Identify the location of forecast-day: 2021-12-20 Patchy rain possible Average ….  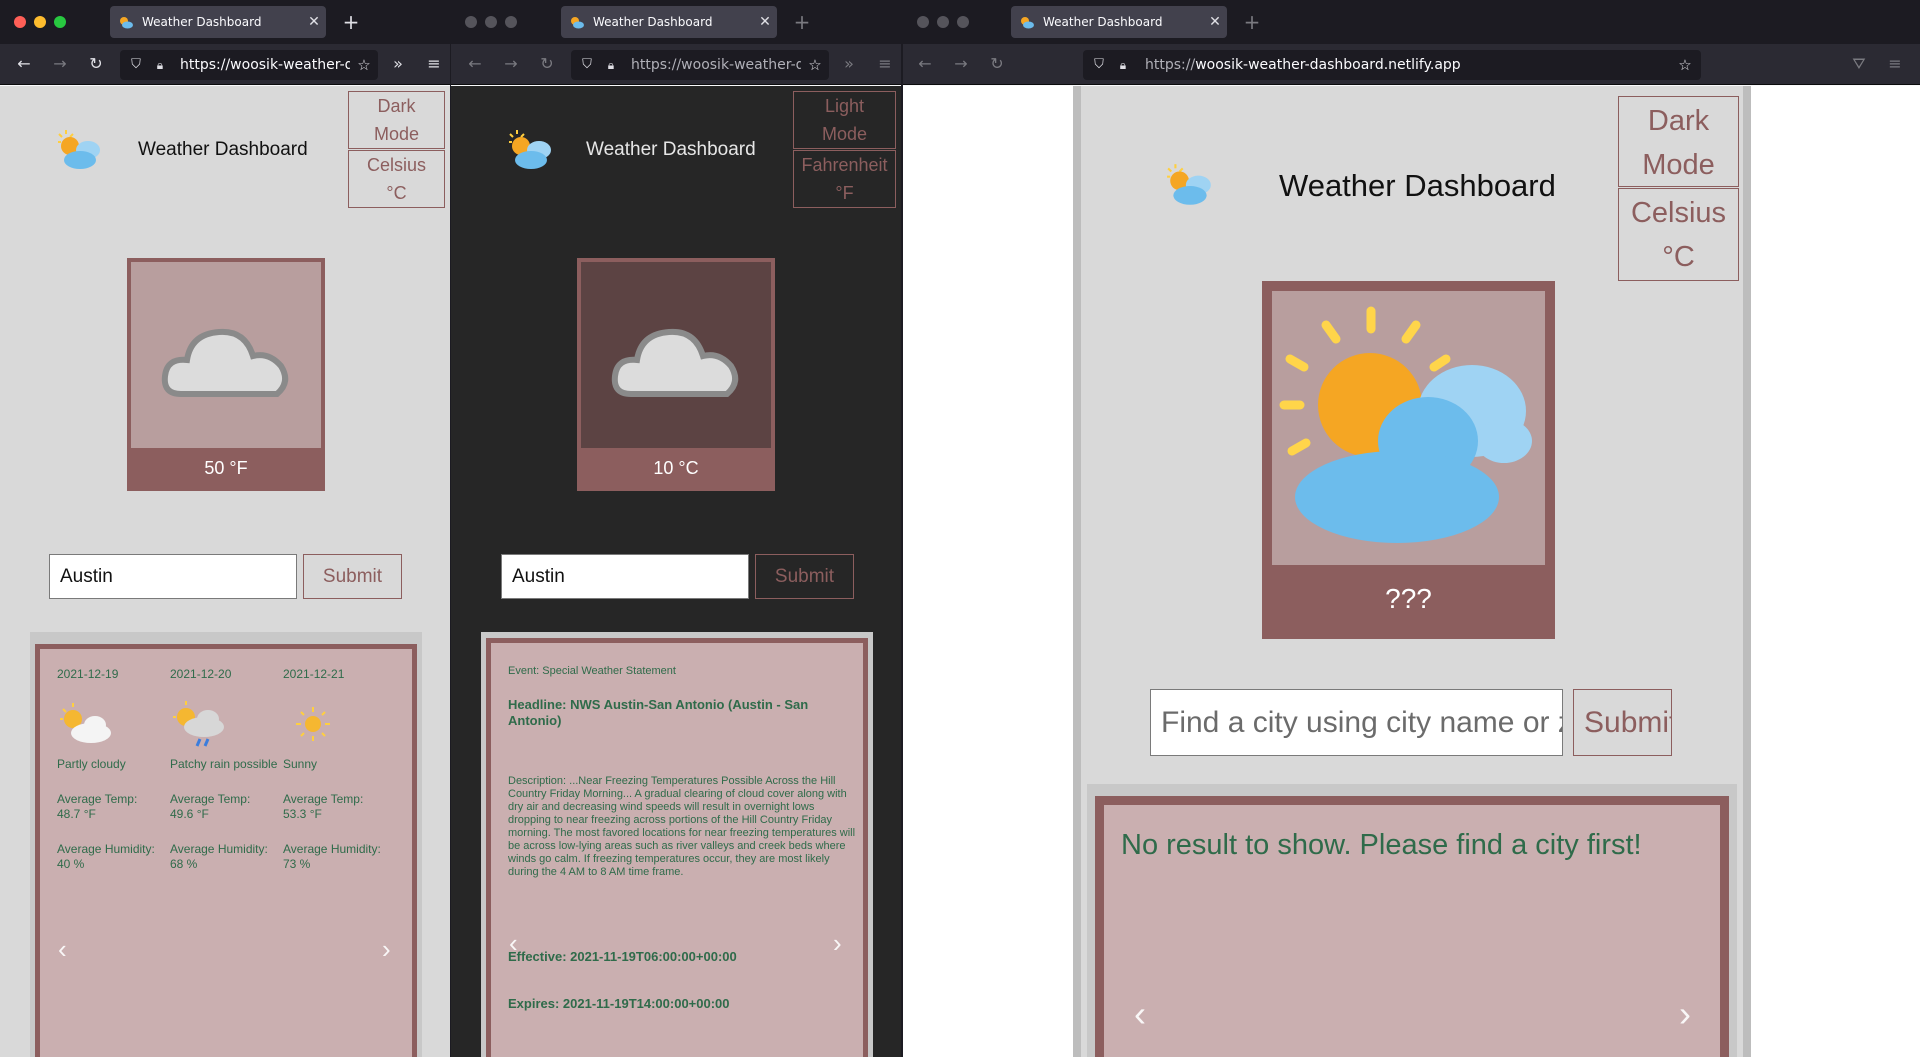
(226, 769).